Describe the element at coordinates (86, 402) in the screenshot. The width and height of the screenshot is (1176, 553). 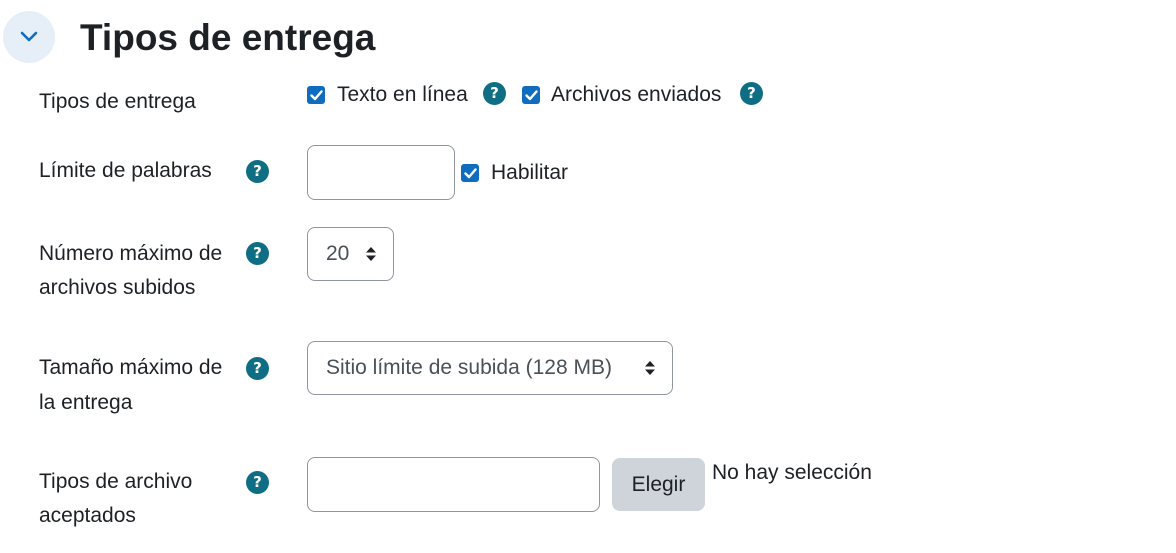
I see `max-size-label-line2: la entrega` at that location.